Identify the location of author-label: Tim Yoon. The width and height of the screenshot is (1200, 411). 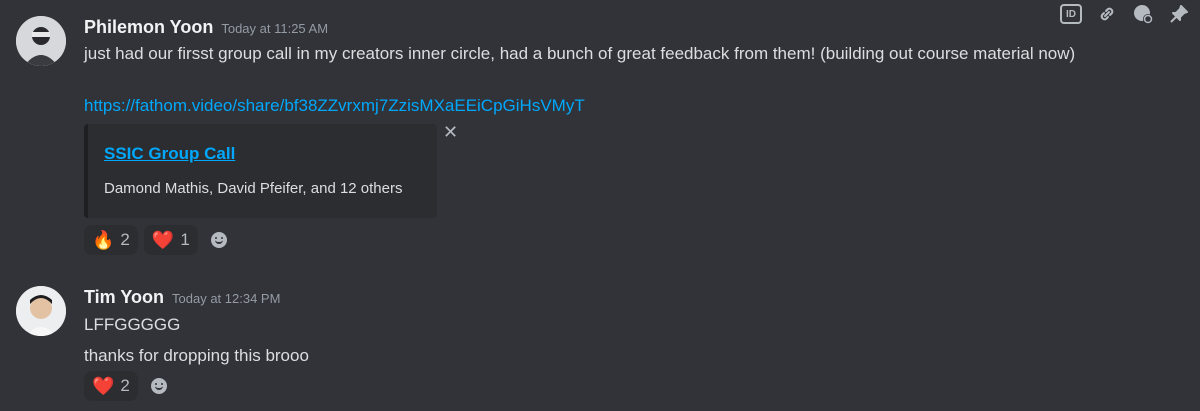
(124, 297).